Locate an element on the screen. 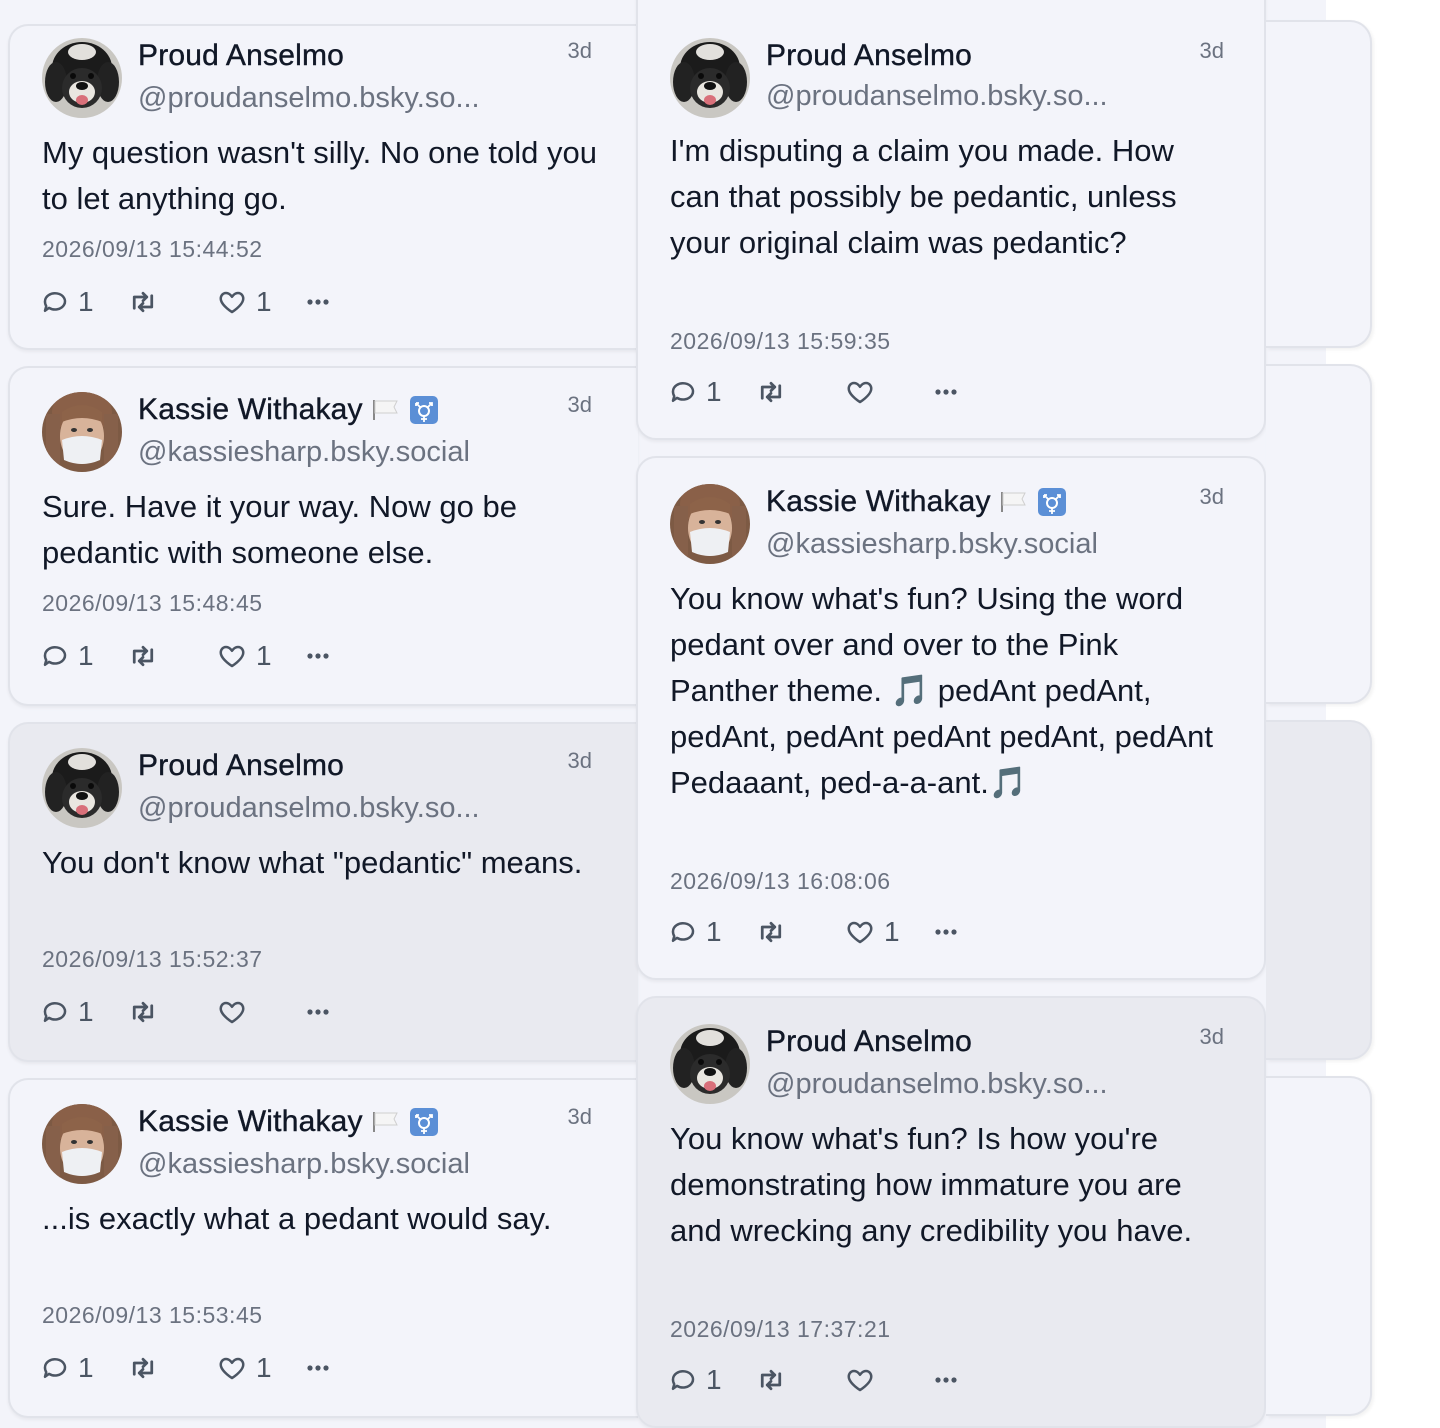 This screenshot has width=1440, height=1428. post-text: You don't know what "pedantic" means. is located at coordinates (312, 862).